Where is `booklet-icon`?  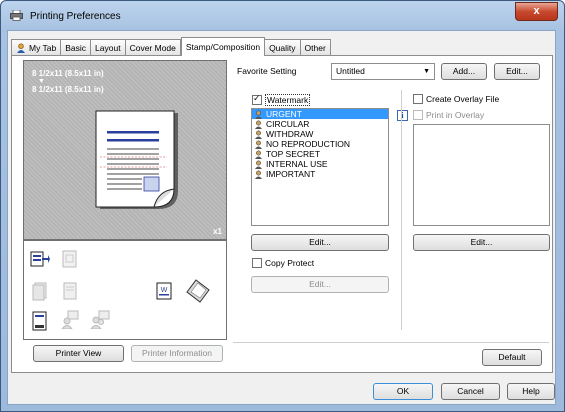
booklet-icon is located at coordinates (40, 321).